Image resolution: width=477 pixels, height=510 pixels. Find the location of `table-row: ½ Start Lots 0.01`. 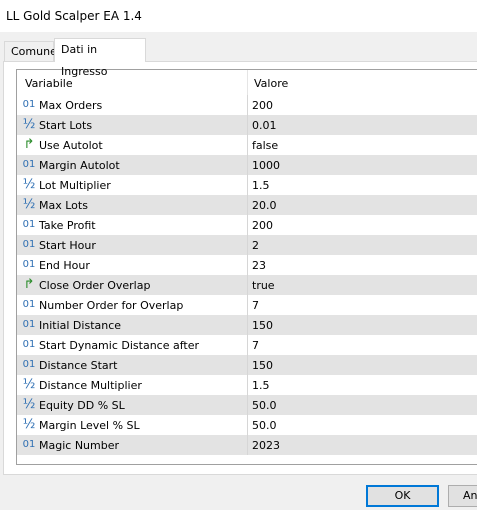

table-row: ½ Start Lots 0.01 is located at coordinates (247, 125).